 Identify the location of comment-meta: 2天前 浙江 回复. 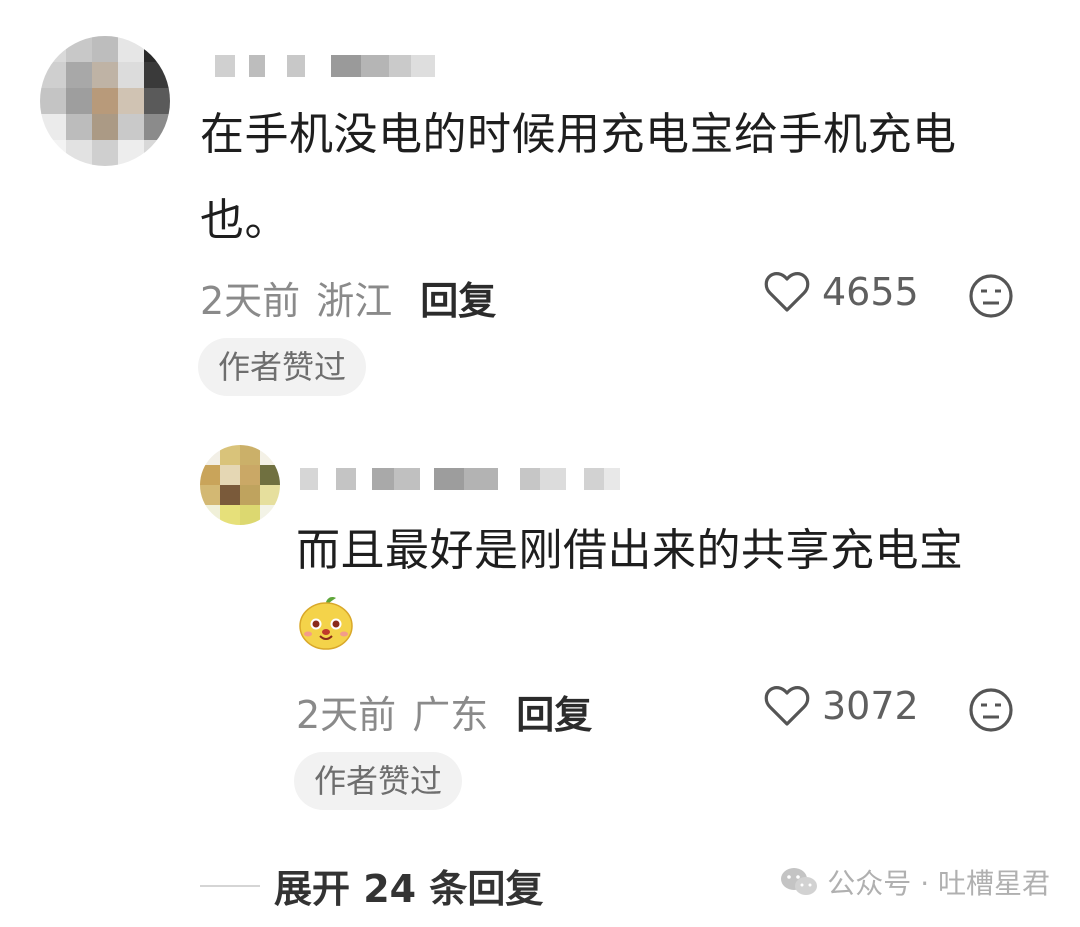
(348, 297).